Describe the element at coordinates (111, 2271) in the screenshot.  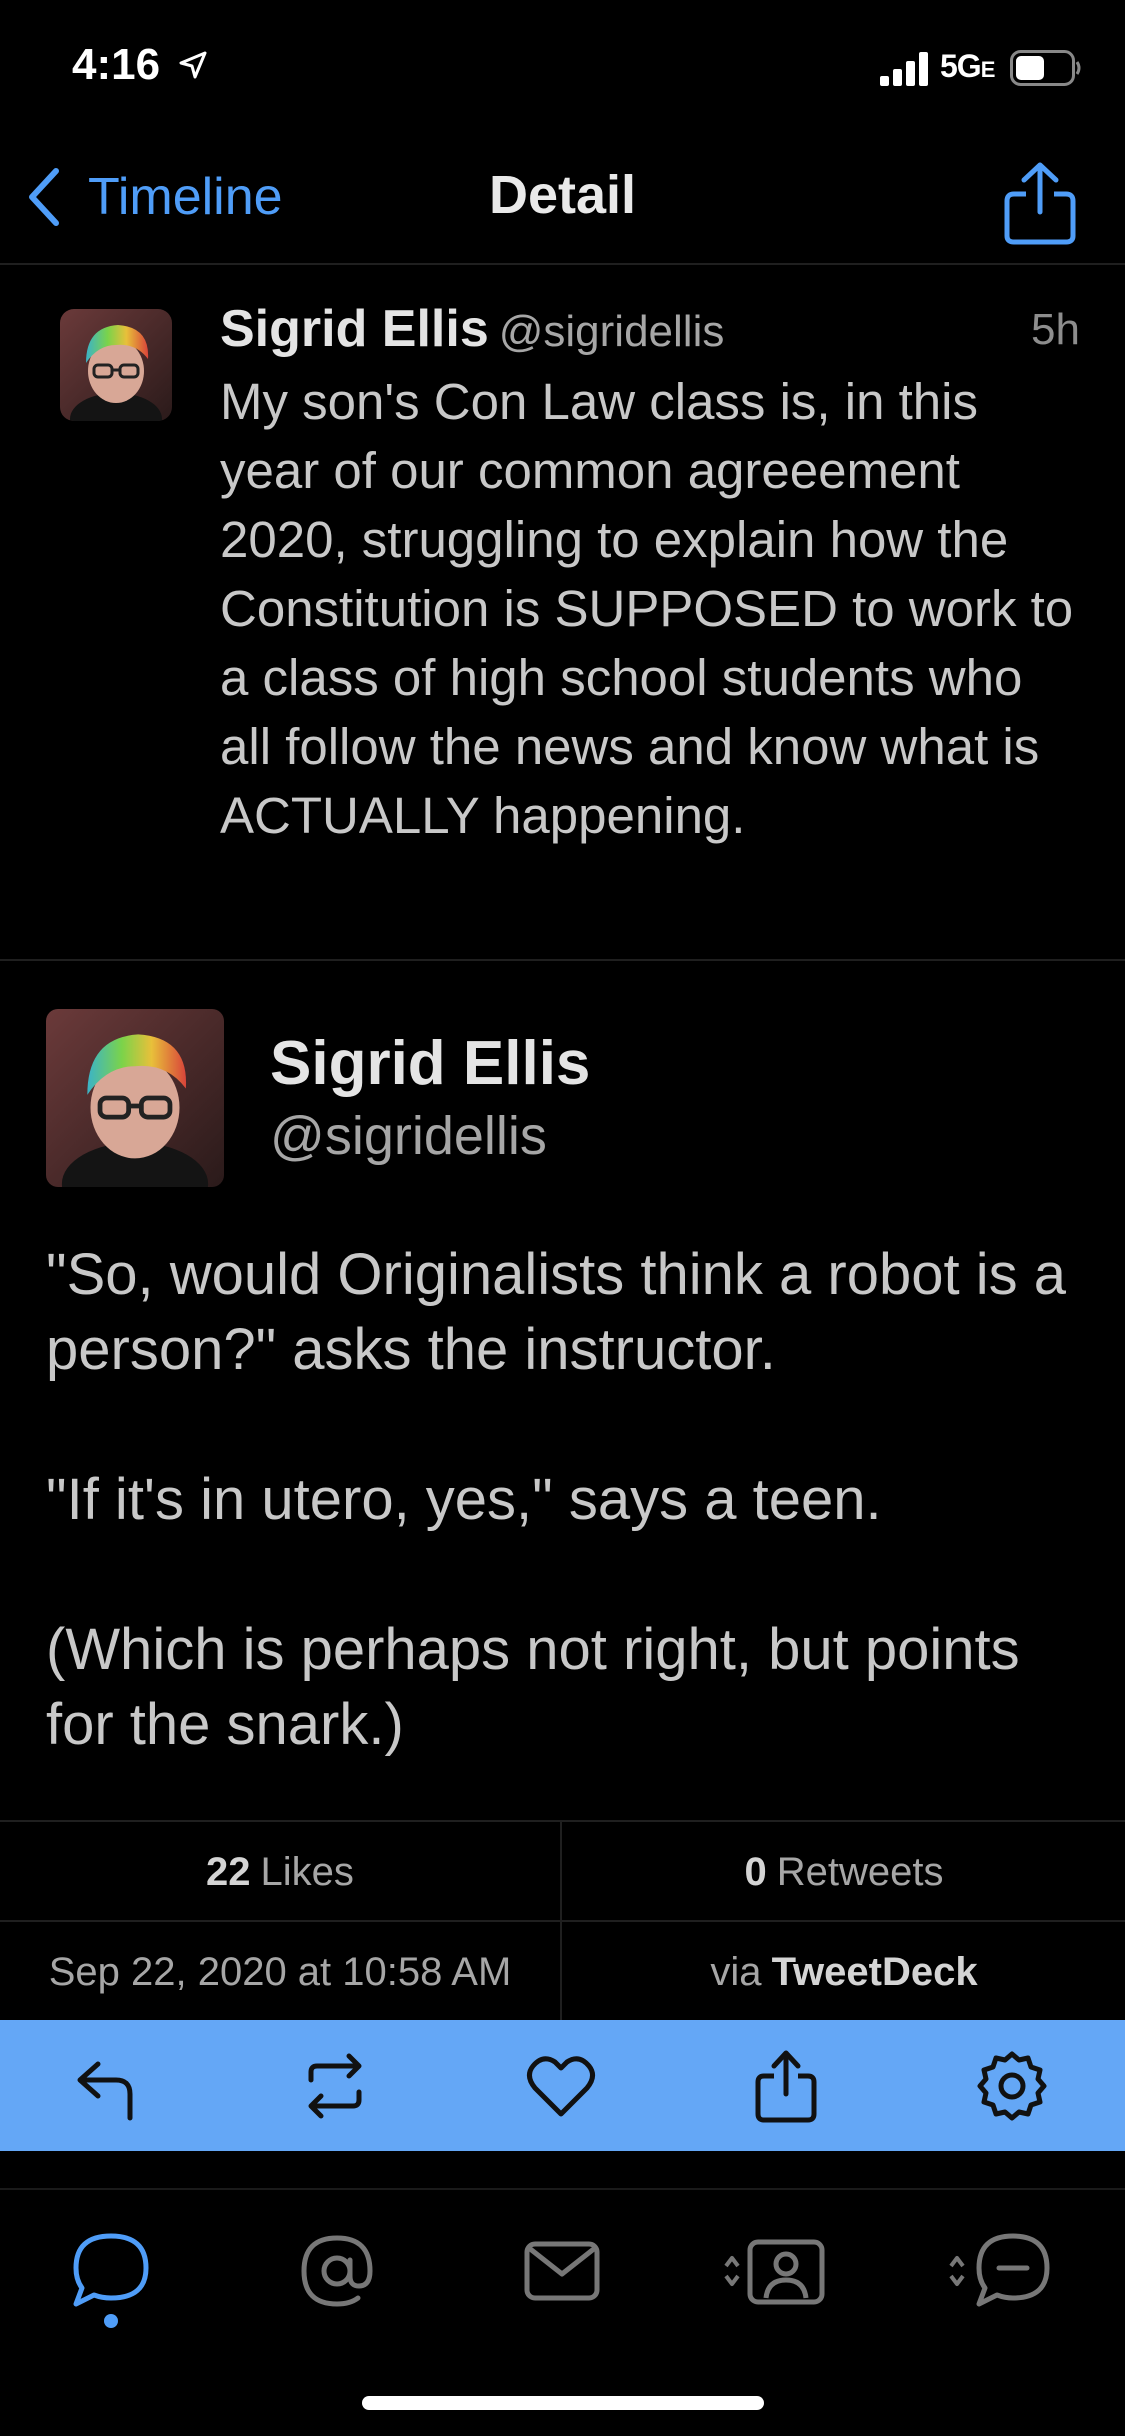
I see `timeline-bubble-icon` at that location.